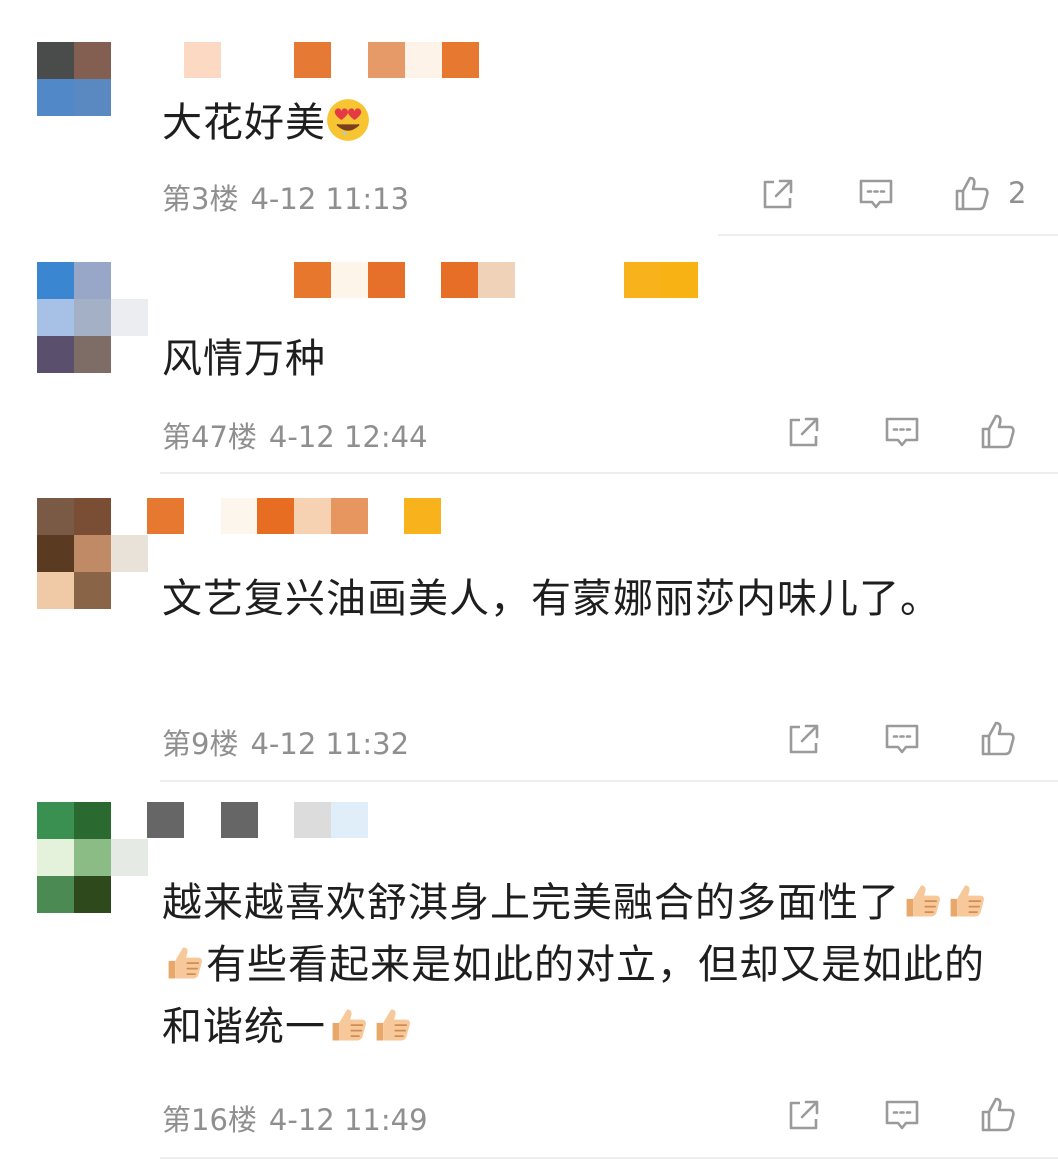  Describe the element at coordinates (348, 120) in the screenshot. I see `heart-eyes-emoji` at that location.